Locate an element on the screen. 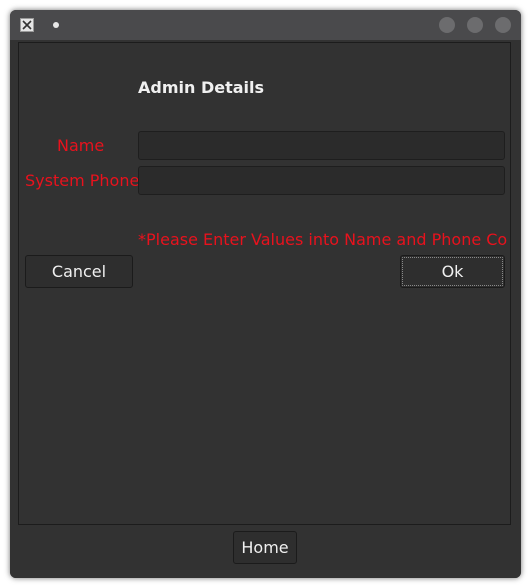 Image resolution: width=531 pixels, height=586 pixels. pin-icon is located at coordinates (56, 25).